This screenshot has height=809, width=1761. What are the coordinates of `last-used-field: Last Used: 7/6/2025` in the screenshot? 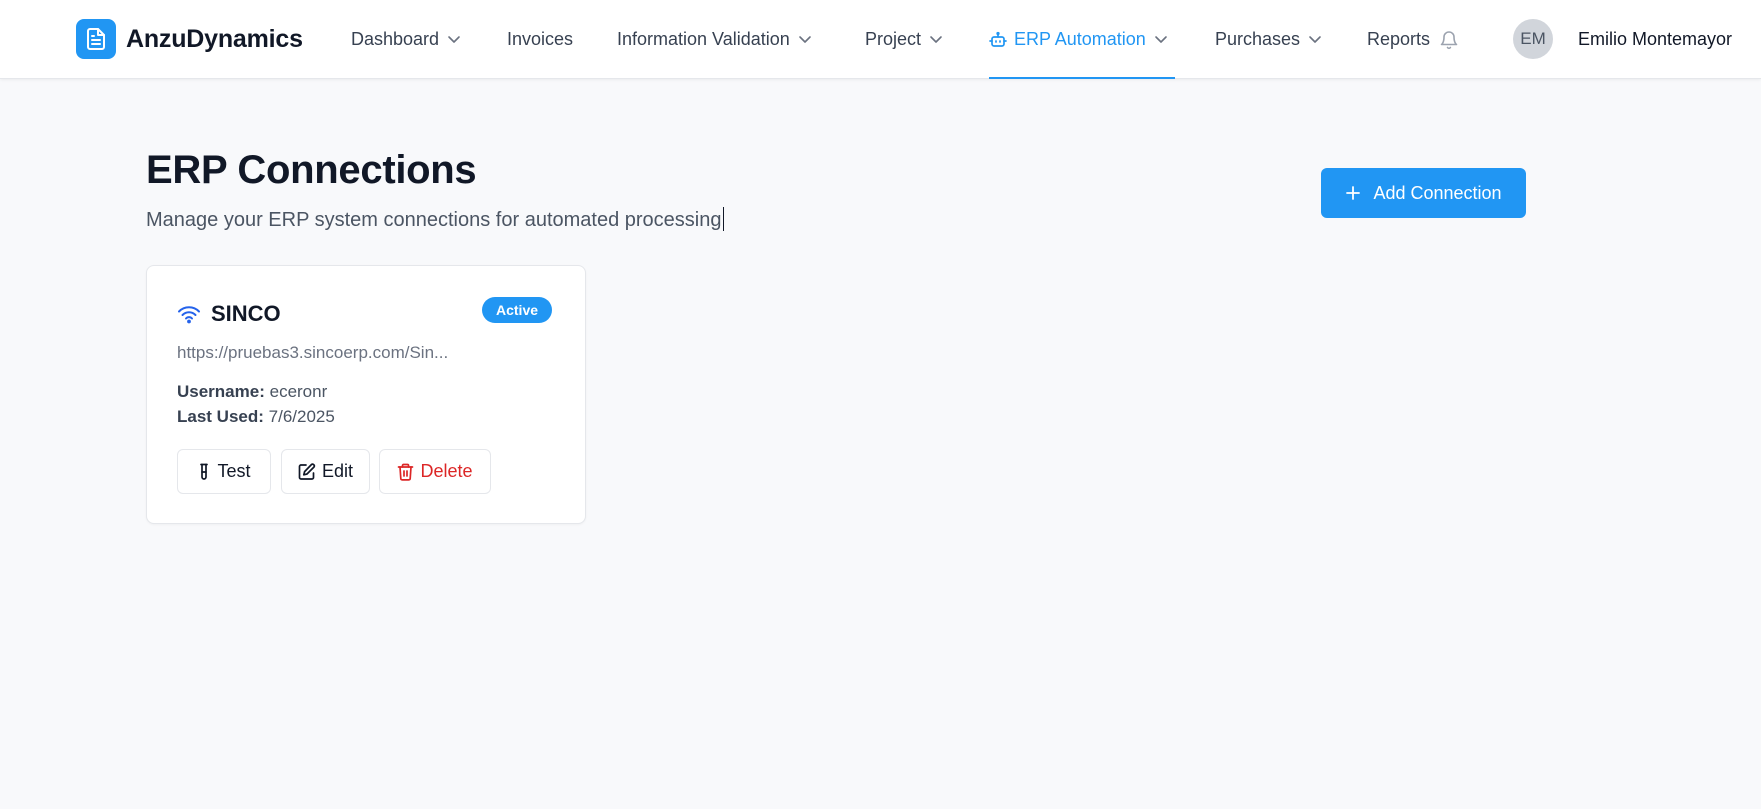 It's located at (256, 417).